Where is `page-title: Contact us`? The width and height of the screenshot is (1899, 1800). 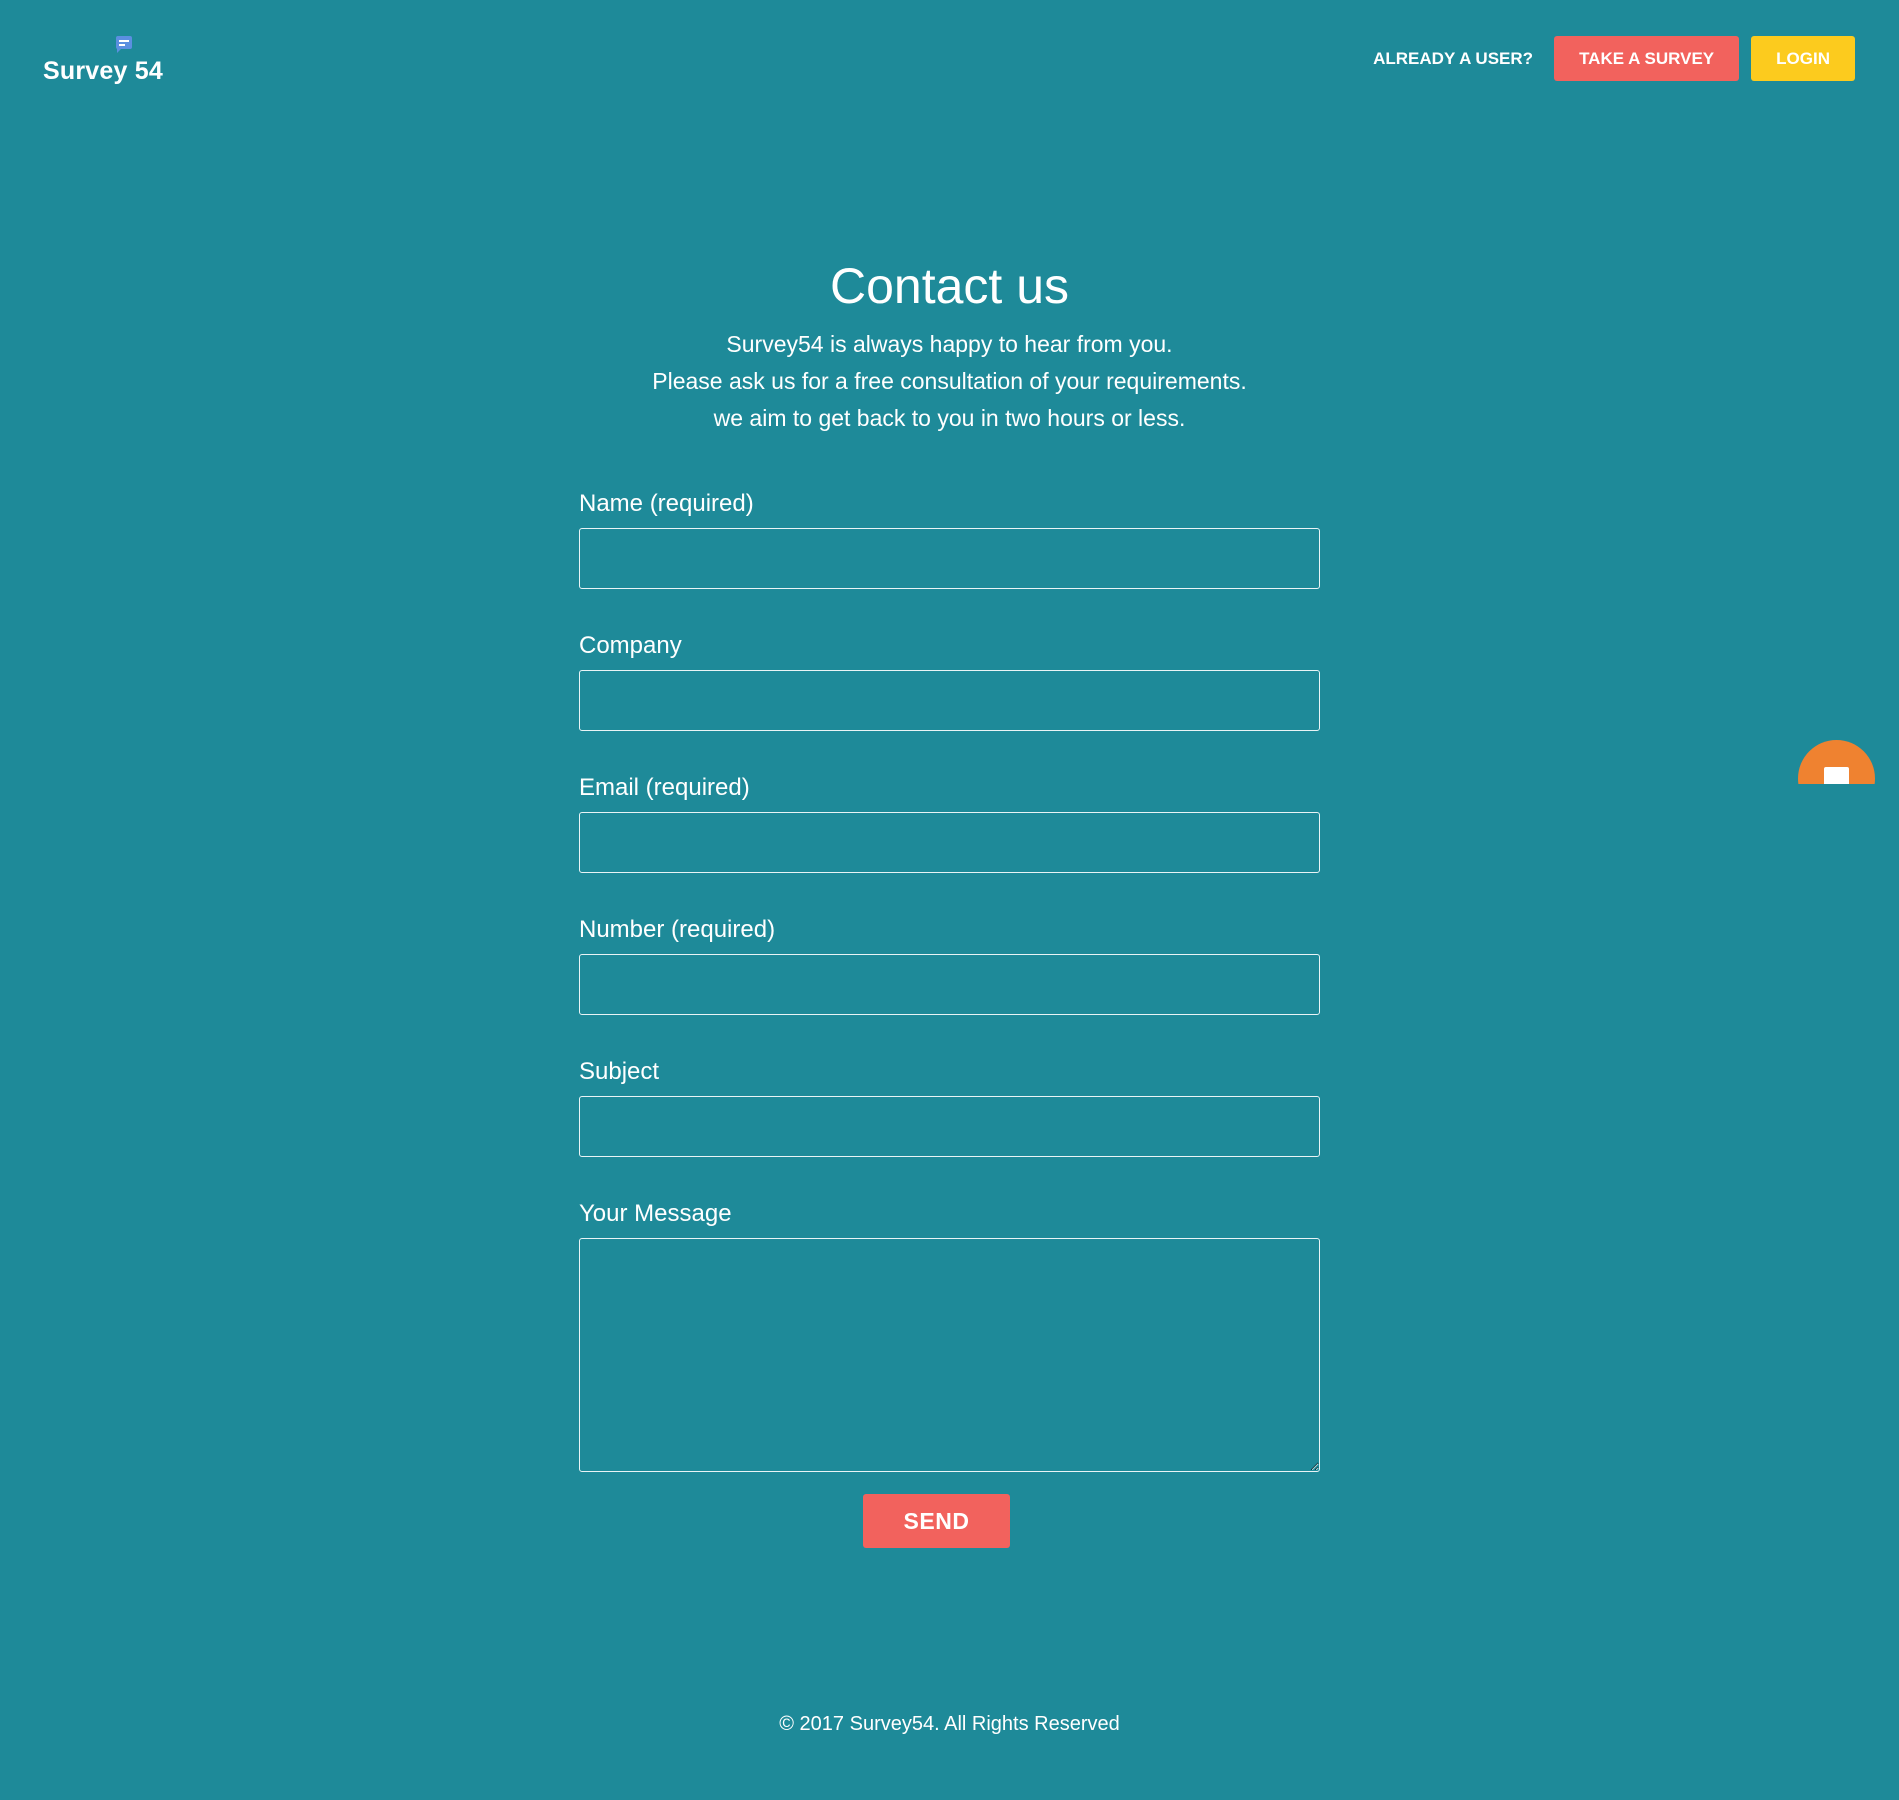
page-title: Contact us is located at coordinates (949, 286).